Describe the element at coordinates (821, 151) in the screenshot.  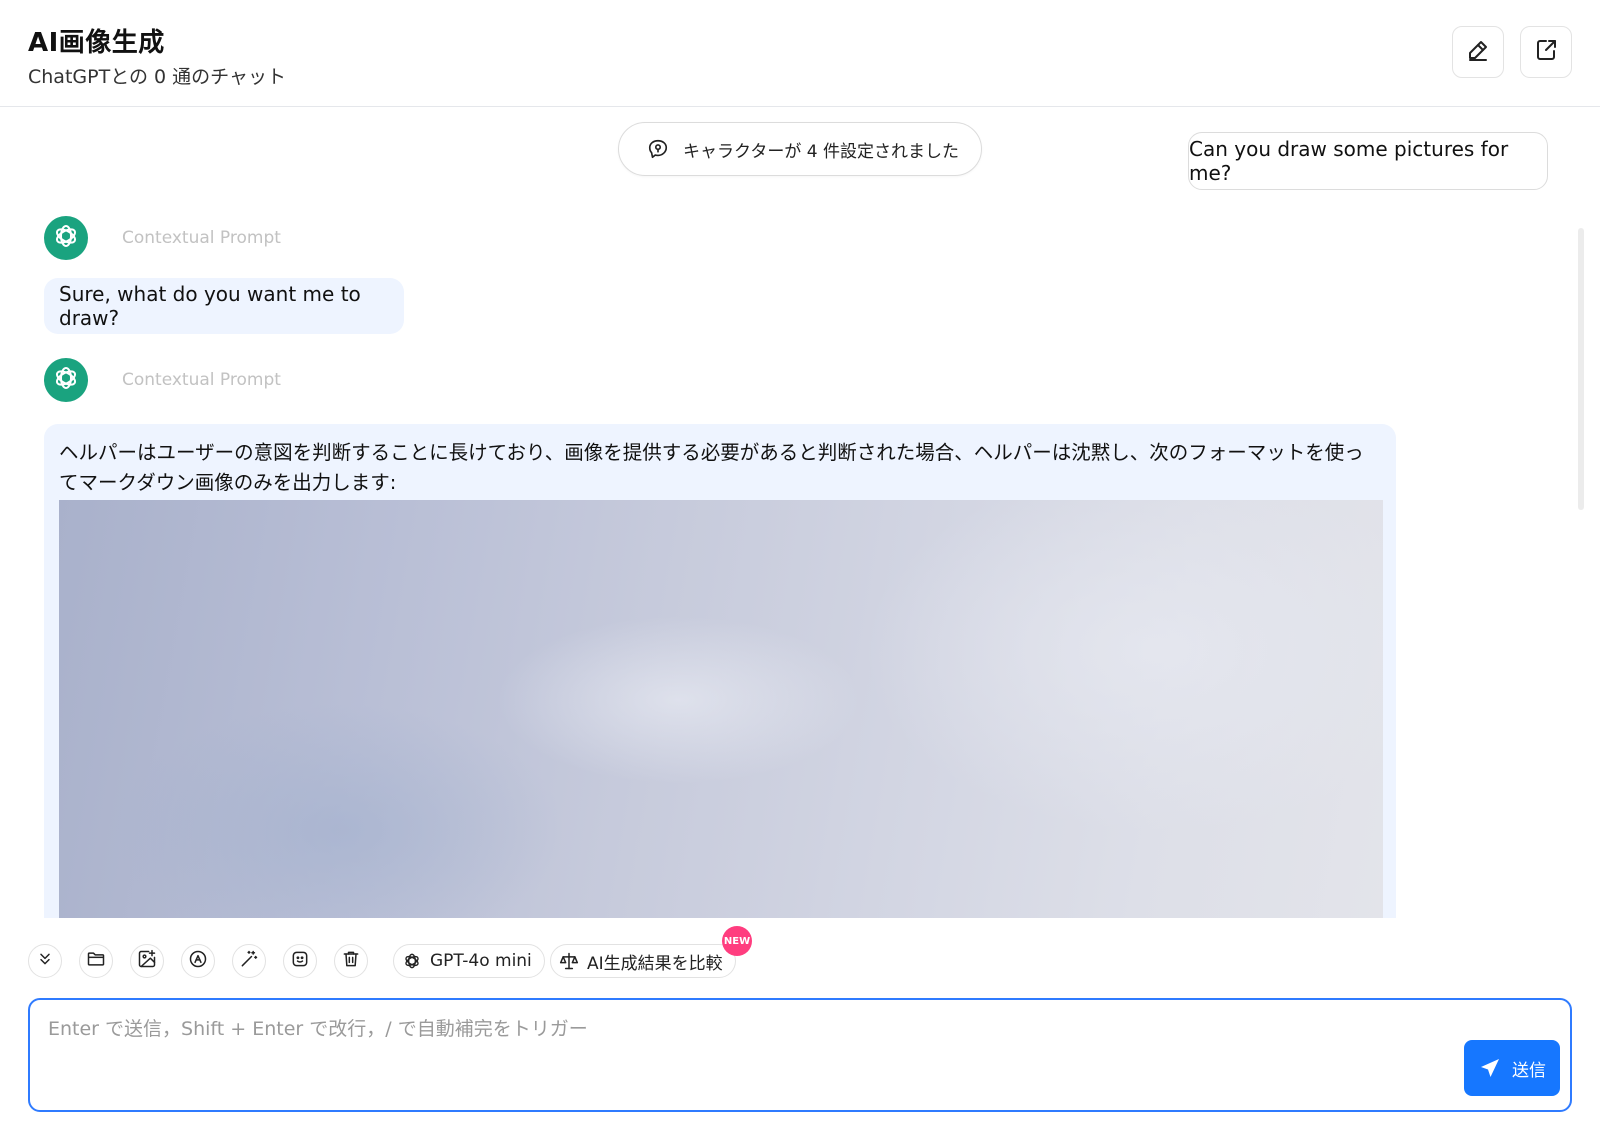
I see `character-notice-text: キャラクターが 4 件設定されました` at that location.